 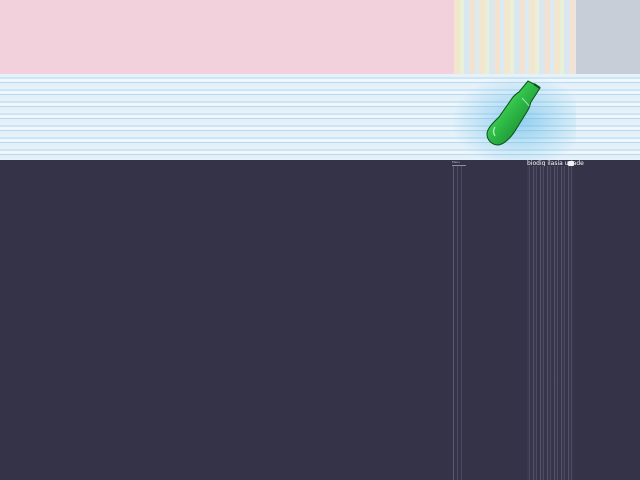 I want to click on bottle-image, so click(x=515, y=116).